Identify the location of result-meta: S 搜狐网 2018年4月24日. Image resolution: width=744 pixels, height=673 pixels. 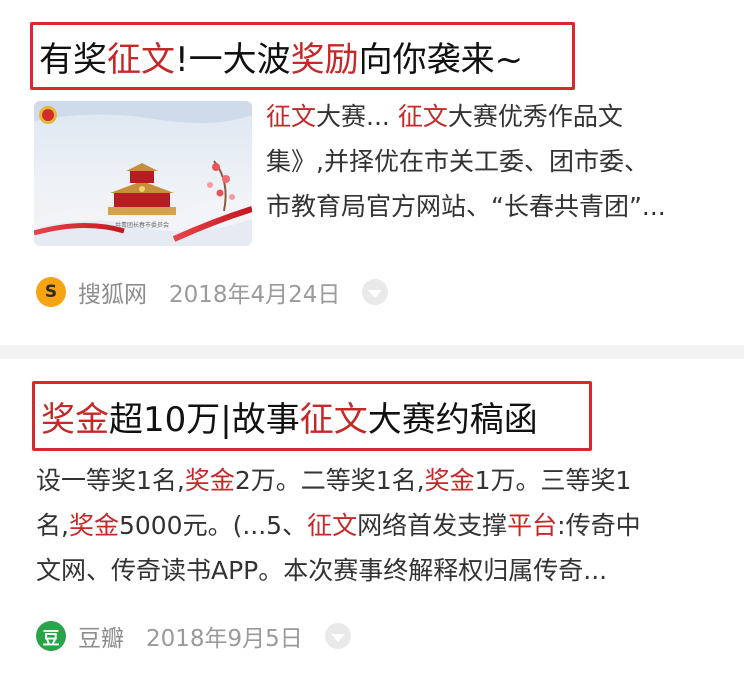
(212, 292).